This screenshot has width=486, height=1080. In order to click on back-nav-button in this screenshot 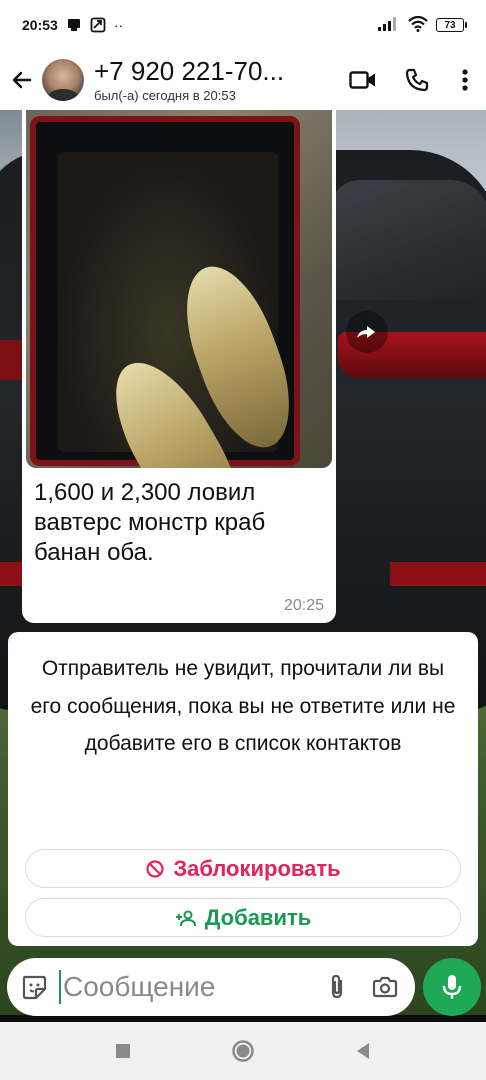, I will do `click(363, 1051)`.